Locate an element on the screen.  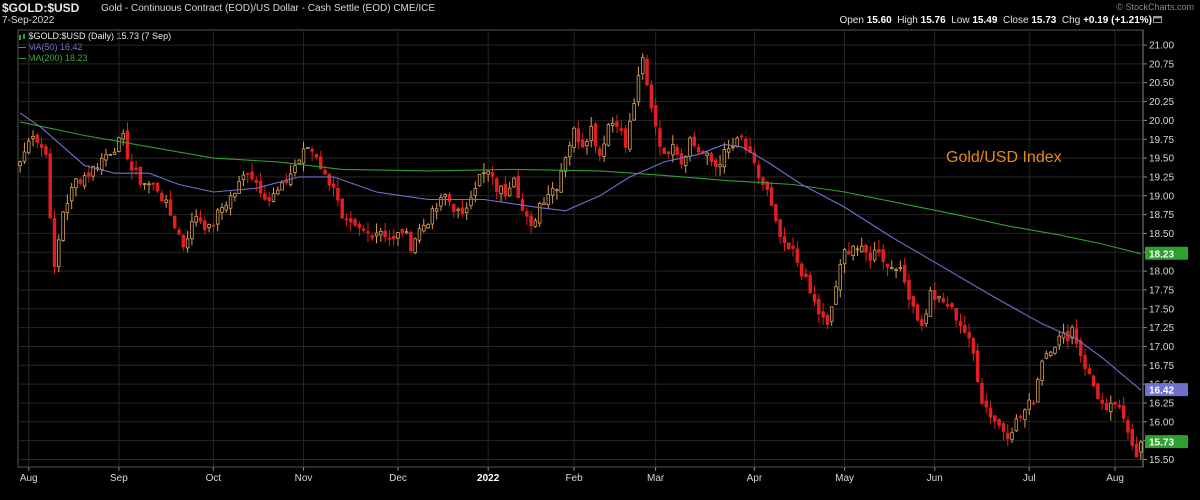
y-tick-label: 21.00 is located at coordinates (1161, 46).